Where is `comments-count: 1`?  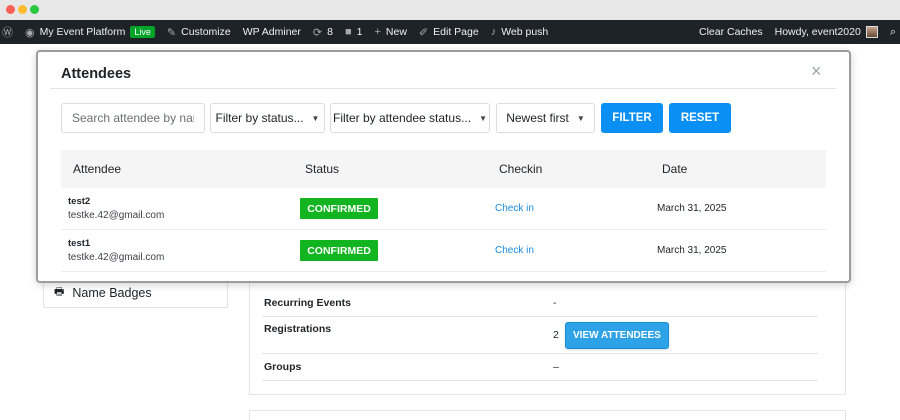
comments-count: 1 is located at coordinates (359, 32).